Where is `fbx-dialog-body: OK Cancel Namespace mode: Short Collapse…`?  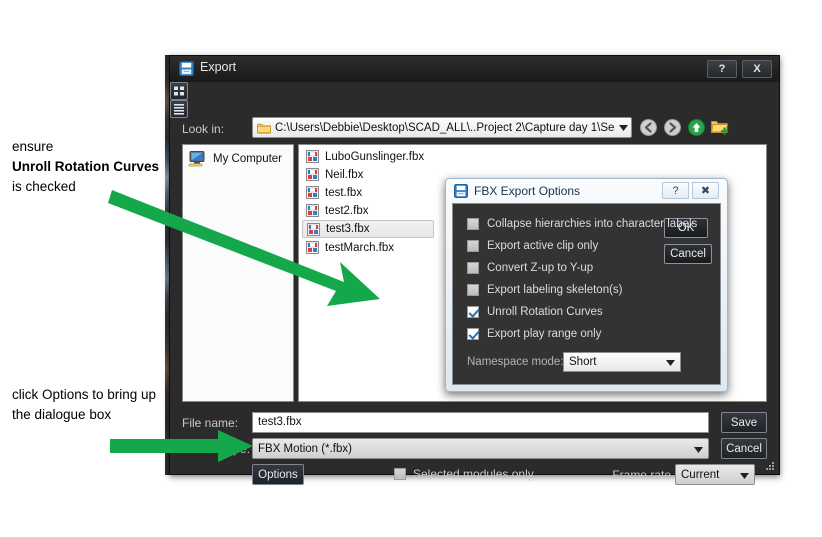
fbx-dialog-body: OK Cancel Namespace mode: Short Collapse… is located at coordinates (586, 294).